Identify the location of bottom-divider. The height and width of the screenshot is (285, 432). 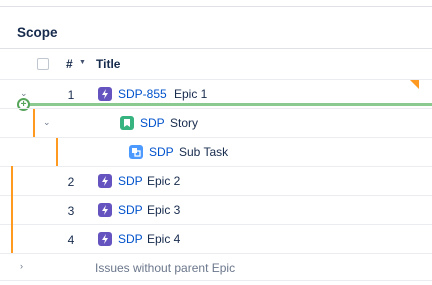
(216, 280).